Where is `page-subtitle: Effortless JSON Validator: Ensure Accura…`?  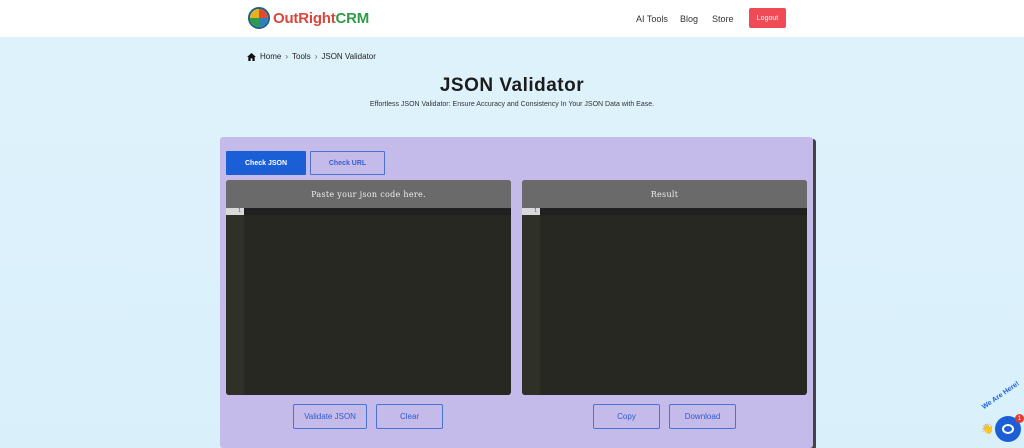 page-subtitle: Effortless JSON Validator: Ensure Accura… is located at coordinates (512, 104).